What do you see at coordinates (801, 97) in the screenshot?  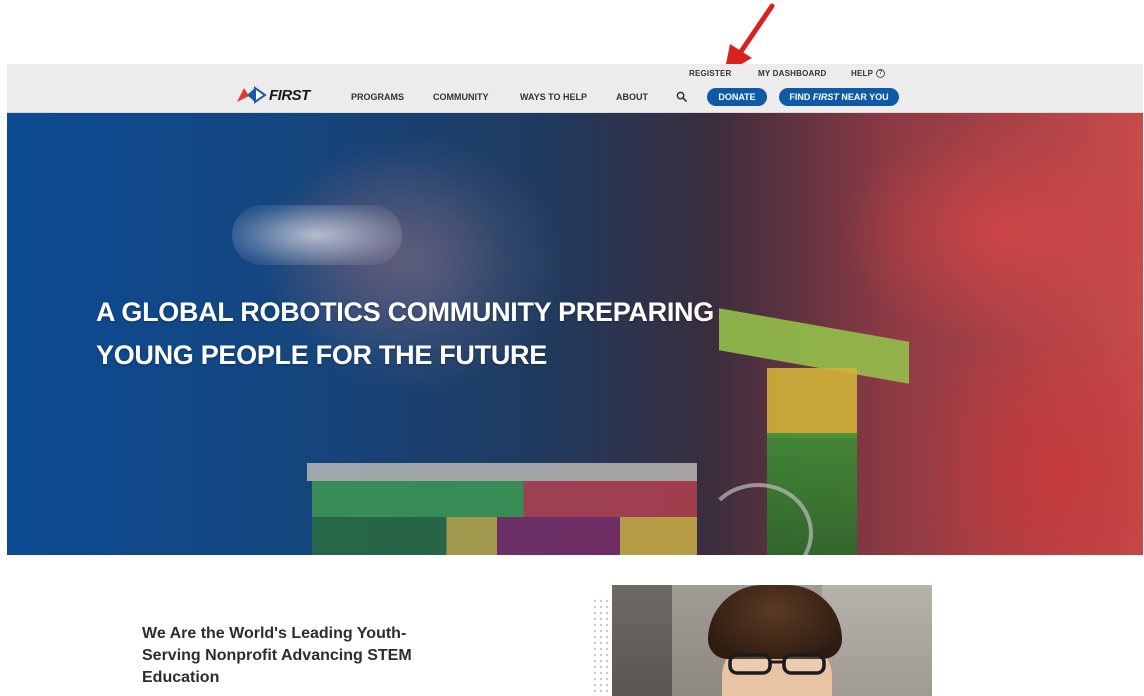 I see `find-prefix: FIND` at bounding box center [801, 97].